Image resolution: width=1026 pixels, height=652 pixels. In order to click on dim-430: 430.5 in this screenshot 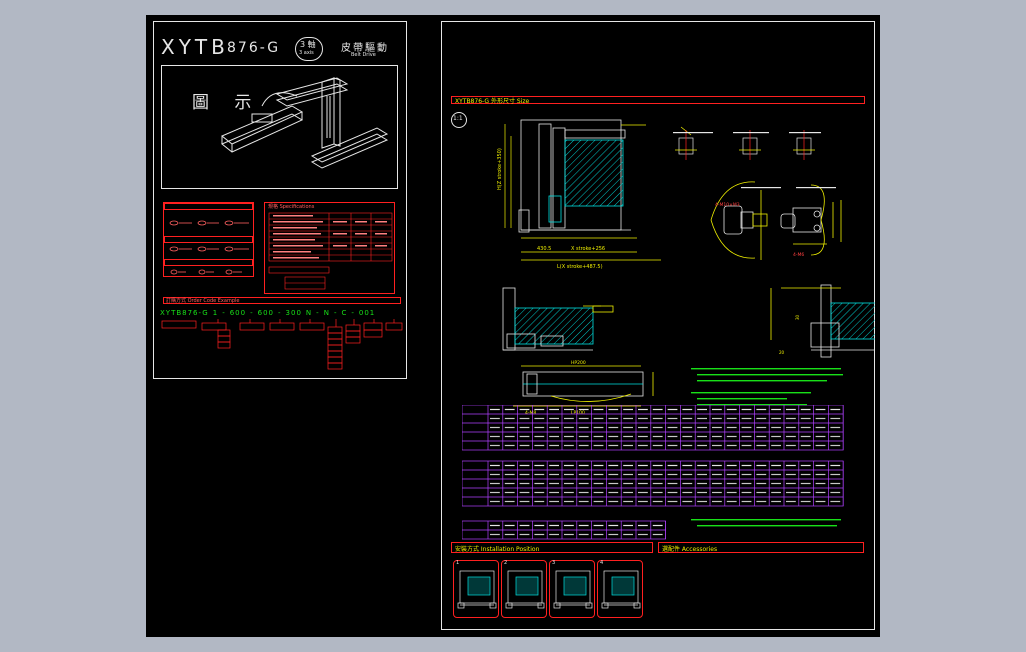, I will do `click(544, 249)`.